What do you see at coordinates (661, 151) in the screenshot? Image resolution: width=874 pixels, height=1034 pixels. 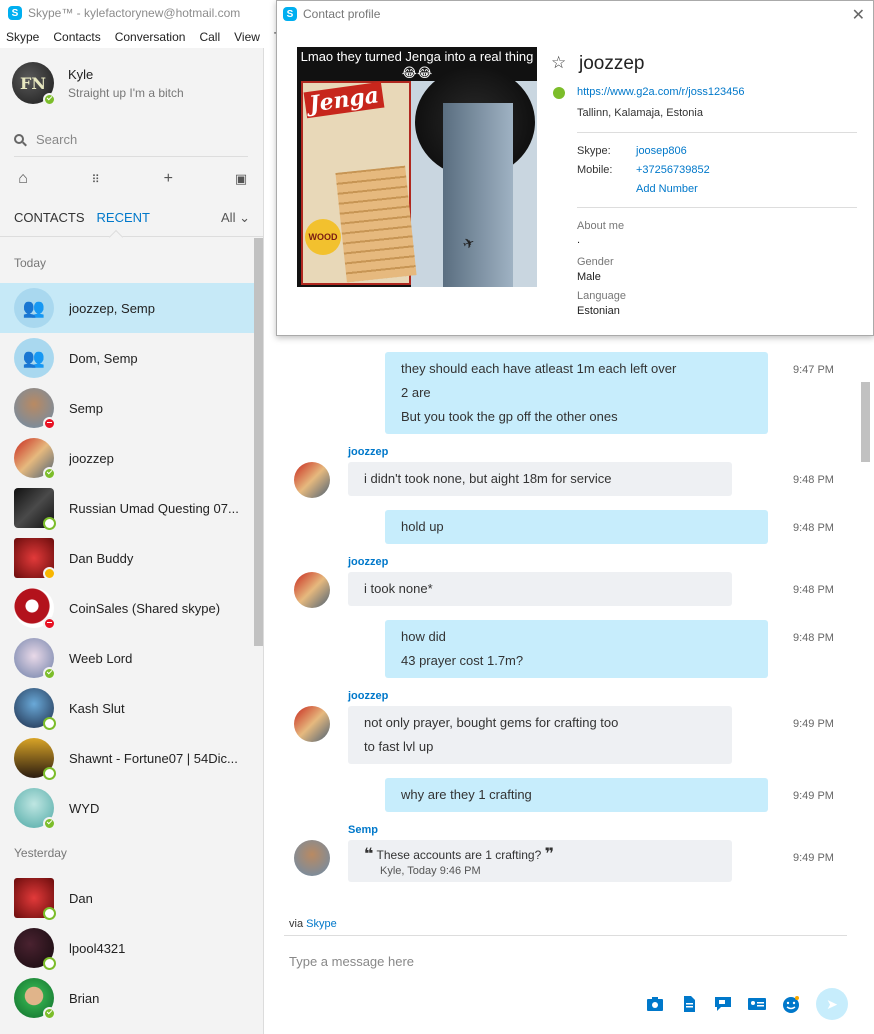 I see `skype-id: joosep806` at bounding box center [661, 151].